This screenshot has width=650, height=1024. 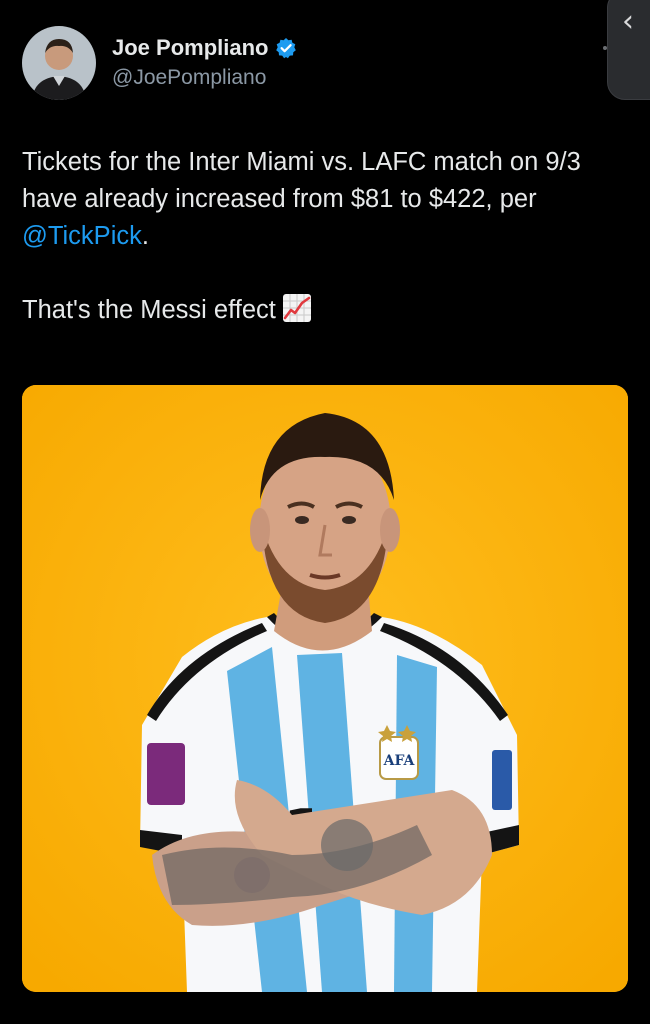 What do you see at coordinates (286, 48) in the screenshot?
I see `verified-badge-icon` at bounding box center [286, 48].